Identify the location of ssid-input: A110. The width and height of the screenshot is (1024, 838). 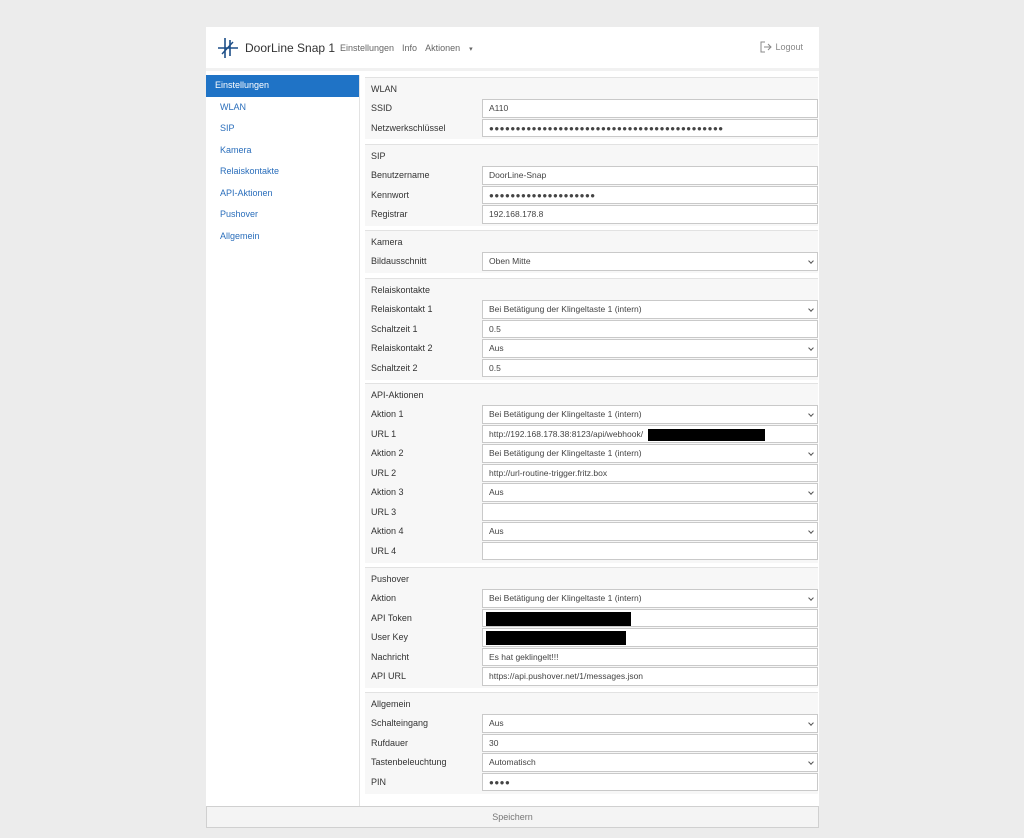
(650, 108).